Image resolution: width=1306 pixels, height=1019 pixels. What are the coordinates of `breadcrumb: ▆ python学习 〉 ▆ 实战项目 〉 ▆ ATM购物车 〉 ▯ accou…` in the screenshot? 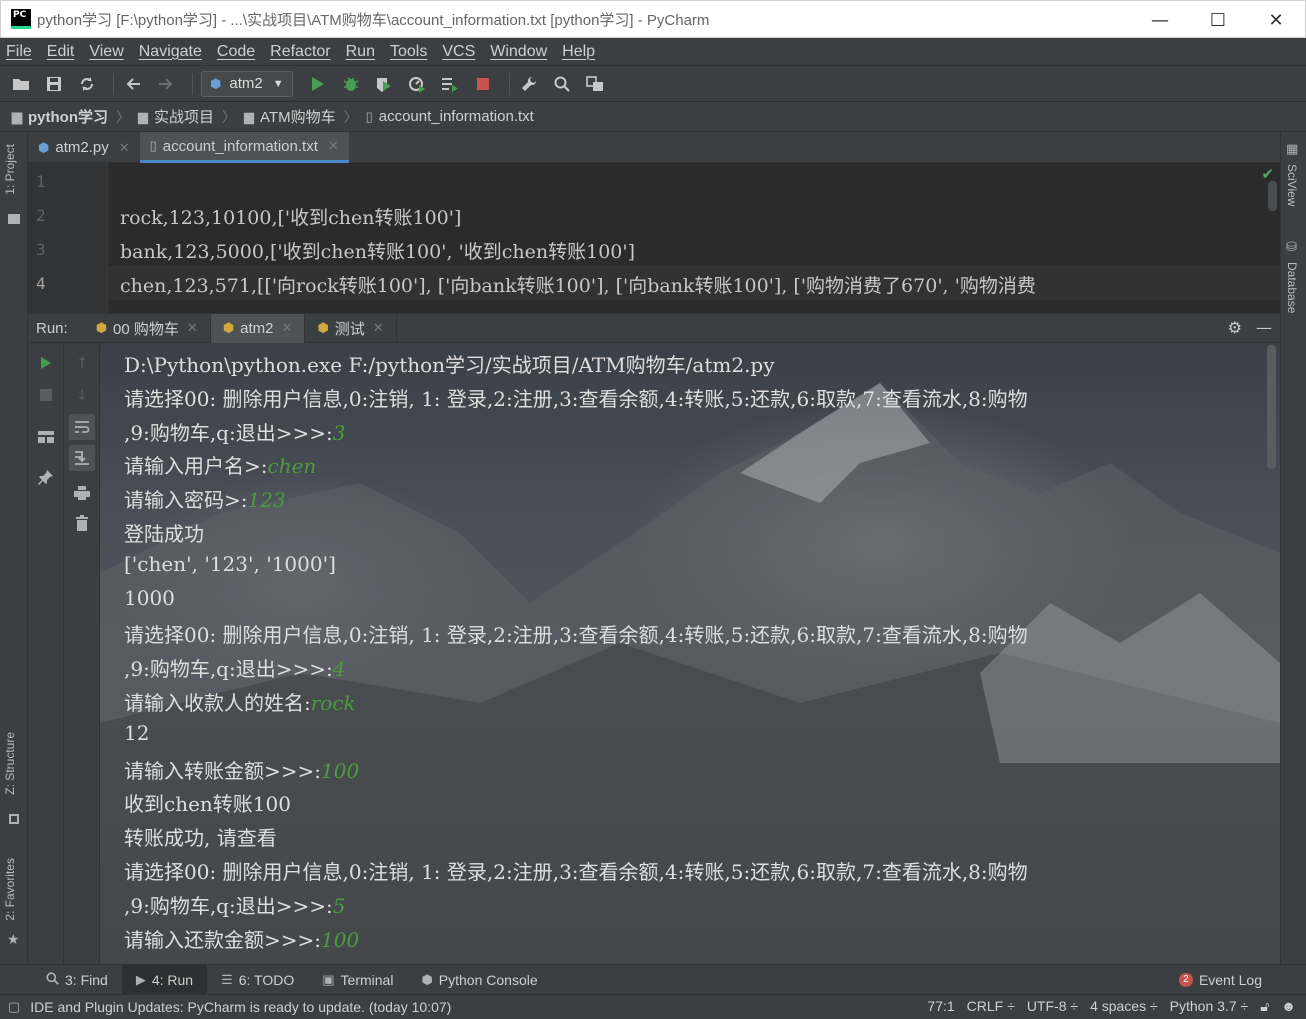 It's located at (653, 117).